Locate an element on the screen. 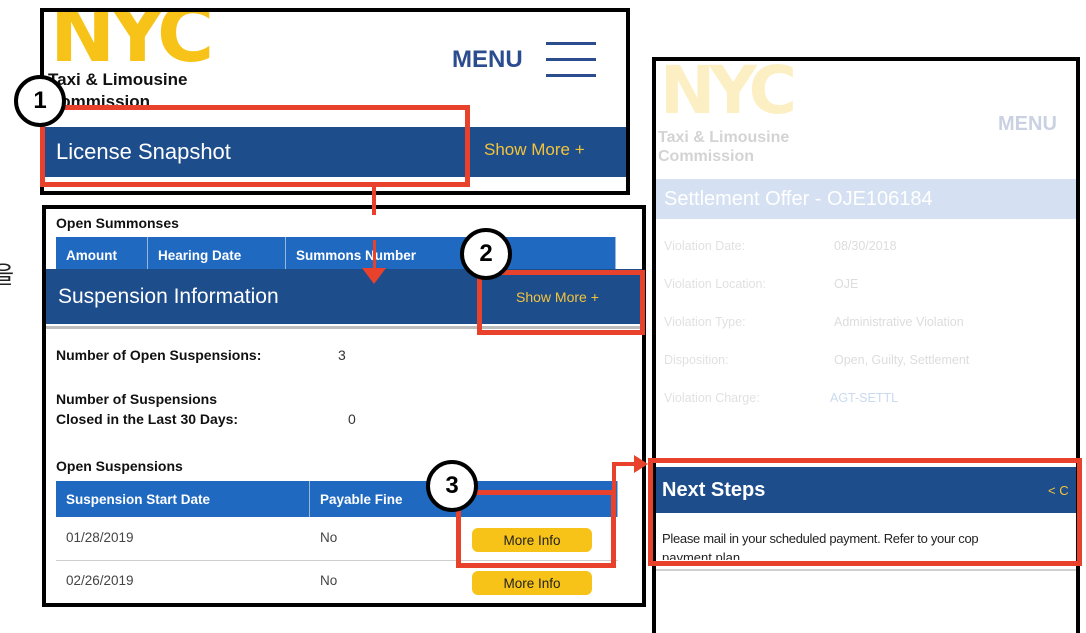 The width and height of the screenshot is (1086, 633). suspension-col-start-date: Suspension Start Date is located at coordinates (183, 499).